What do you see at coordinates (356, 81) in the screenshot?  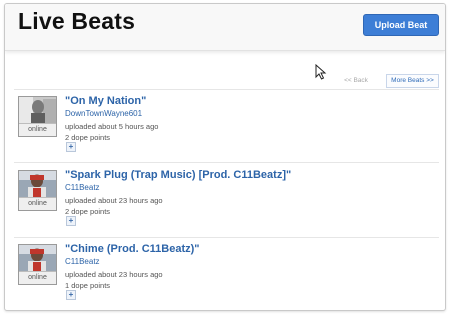 I see `pager-back-link: << Back` at bounding box center [356, 81].